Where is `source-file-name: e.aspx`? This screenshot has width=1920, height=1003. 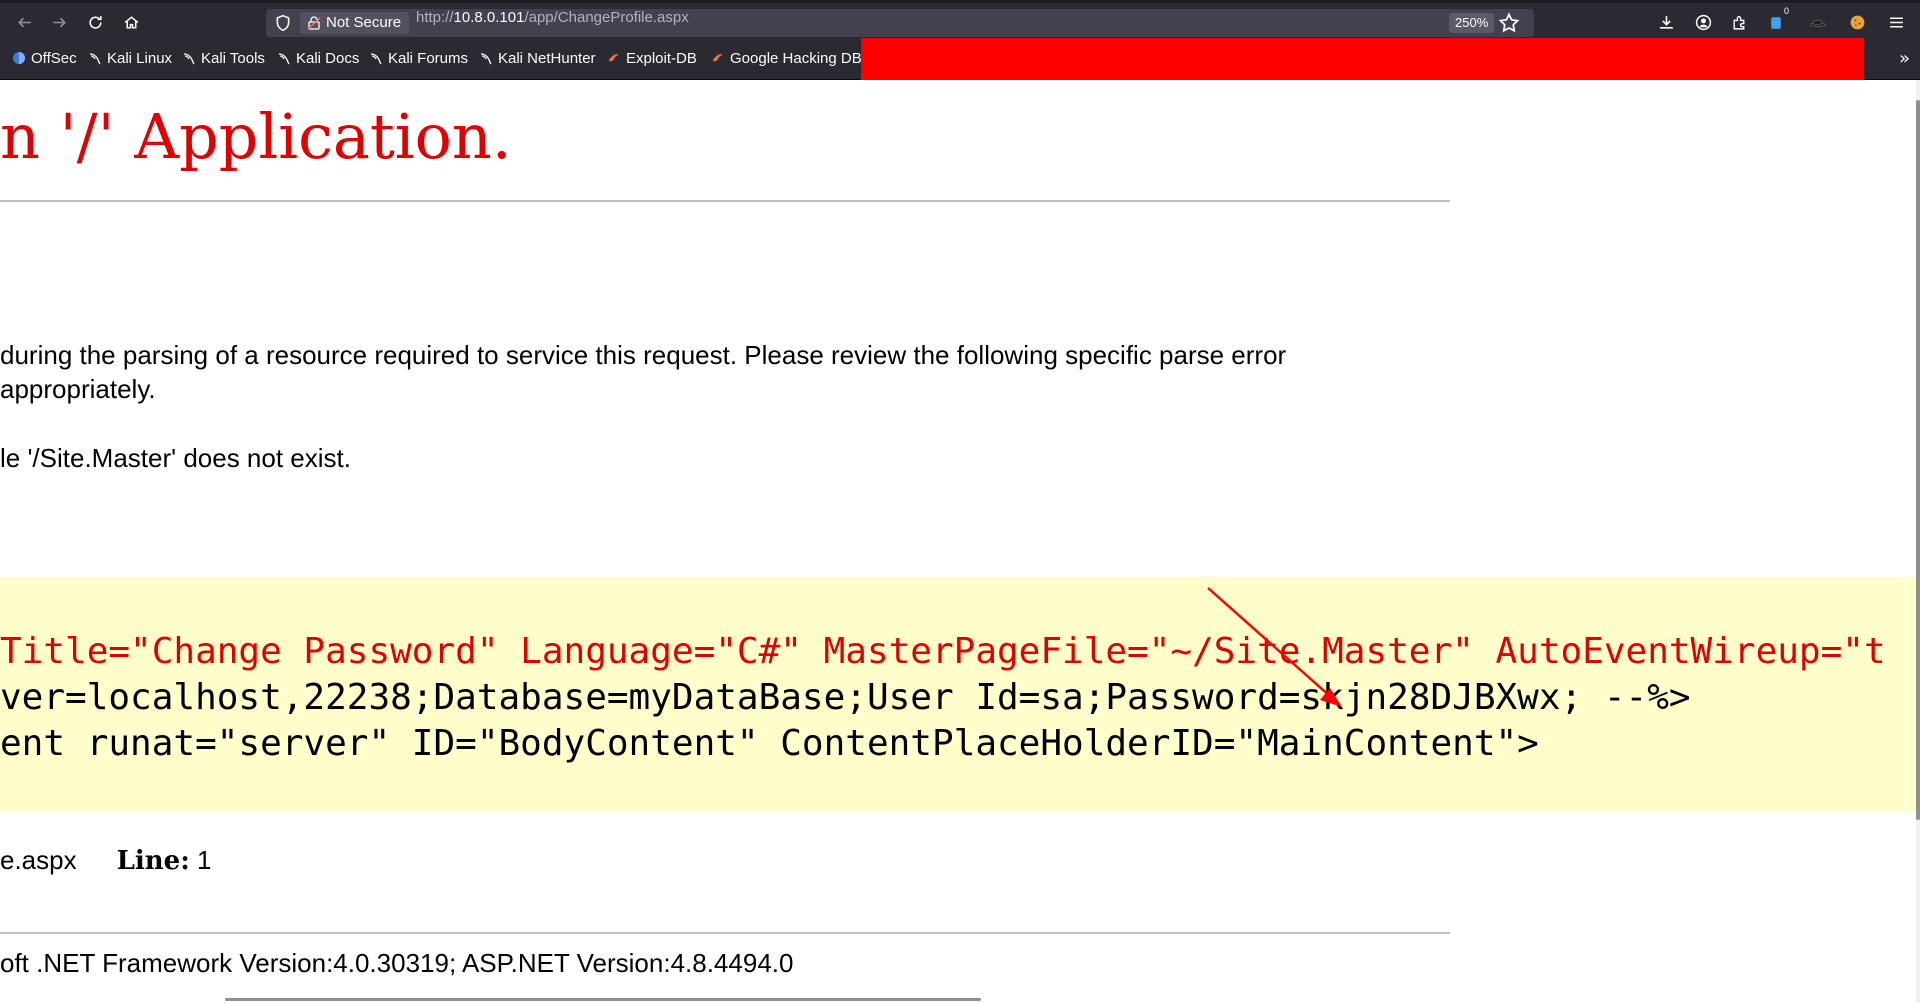 source-file-name: e.aspx is located at coordinates (38, 860).